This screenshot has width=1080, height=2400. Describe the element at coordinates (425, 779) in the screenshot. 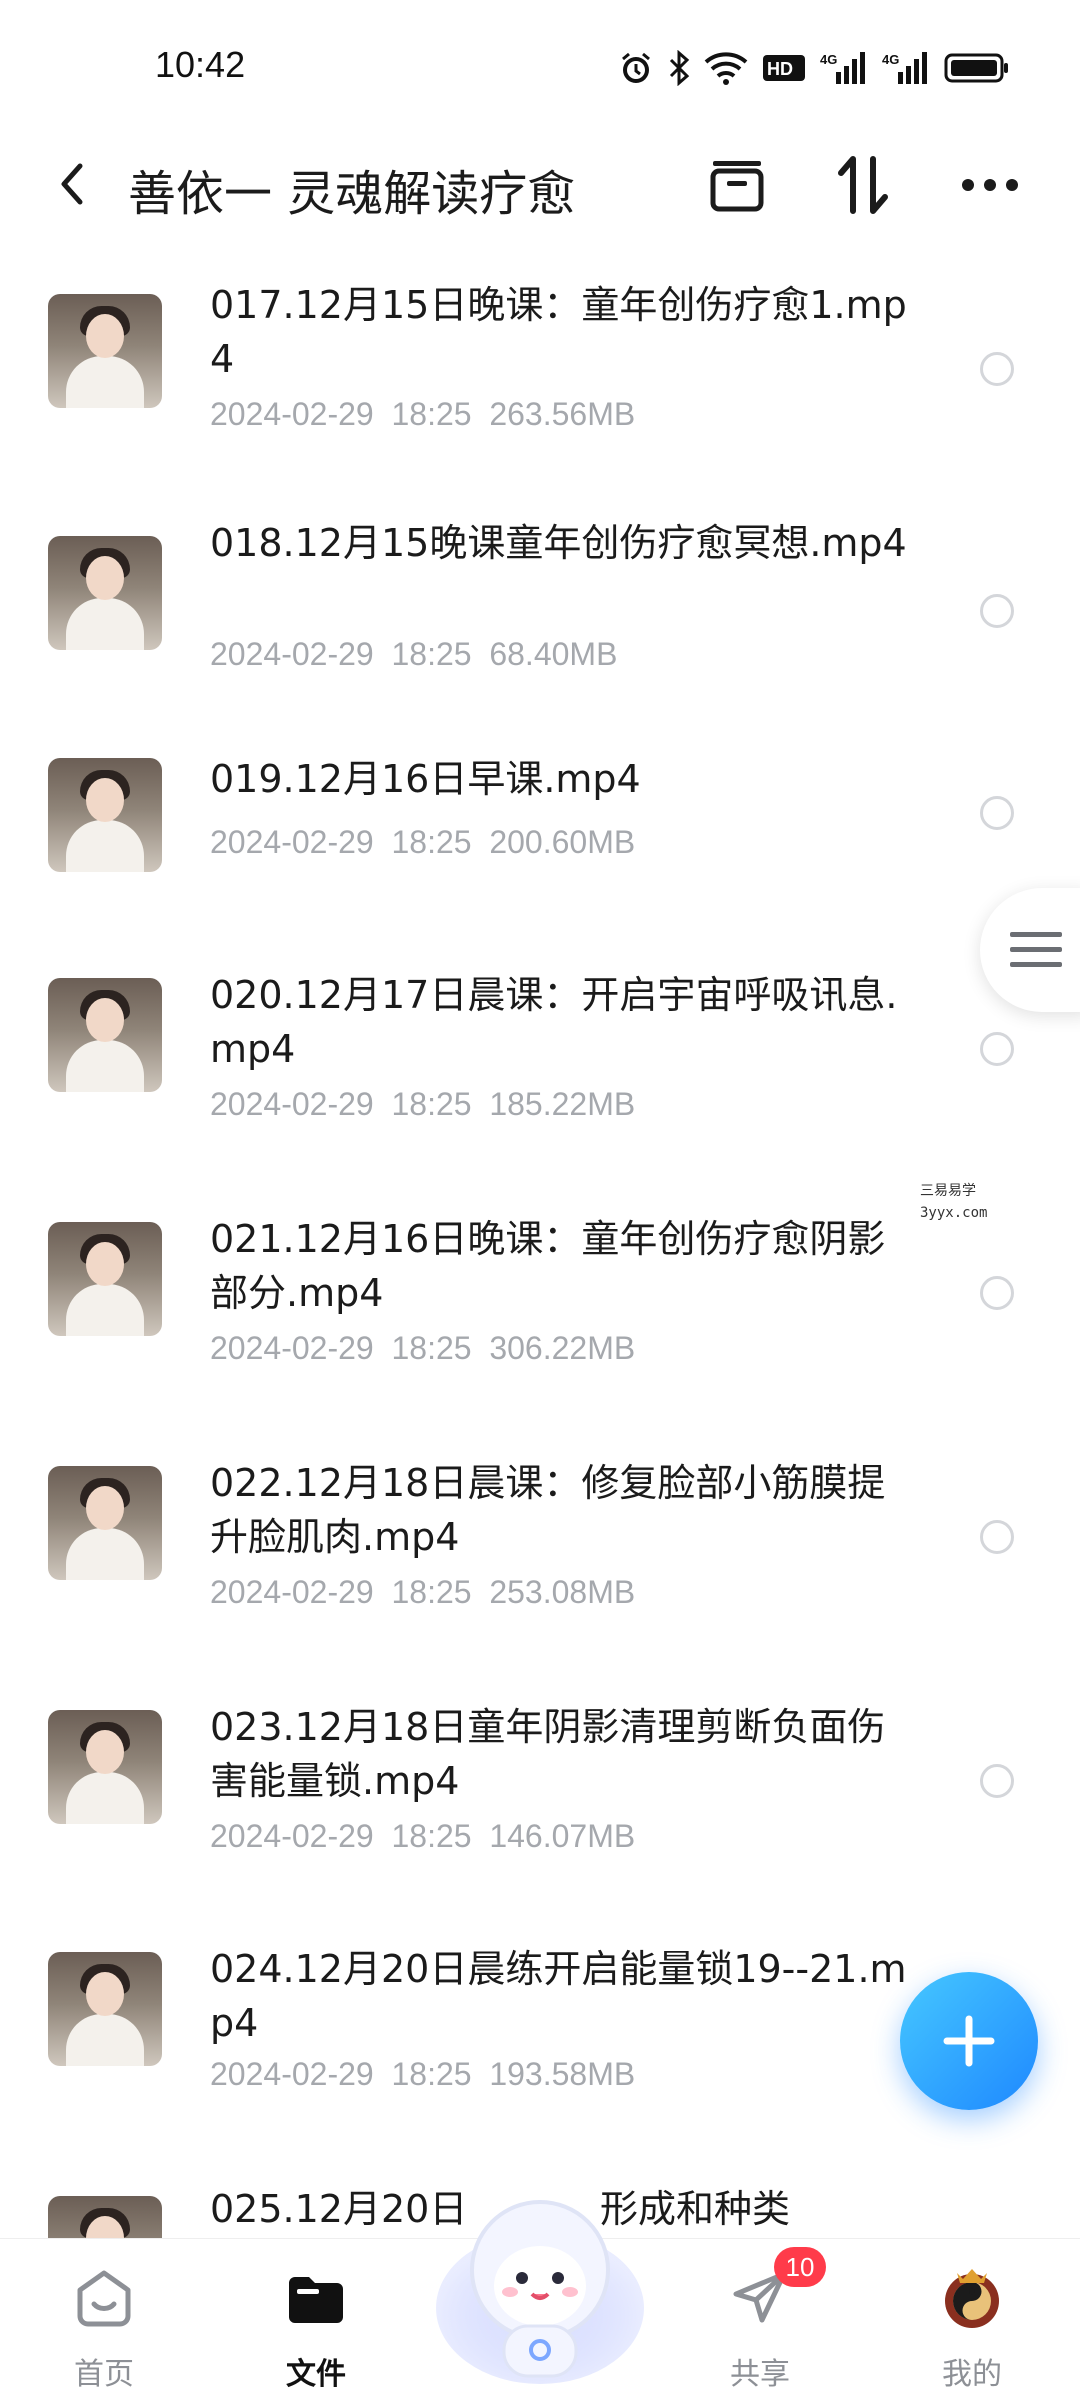

I see `file-name: 019.12月16日早课.mp4` at that location.